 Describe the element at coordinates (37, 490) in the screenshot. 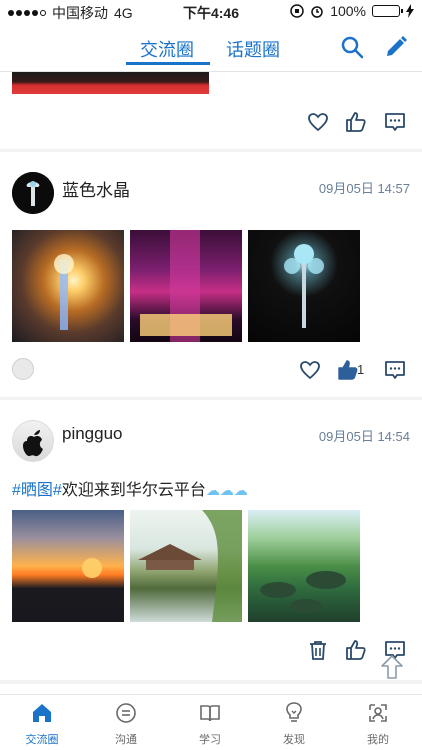

I see `post-hashtag: #晒图#` at that location.